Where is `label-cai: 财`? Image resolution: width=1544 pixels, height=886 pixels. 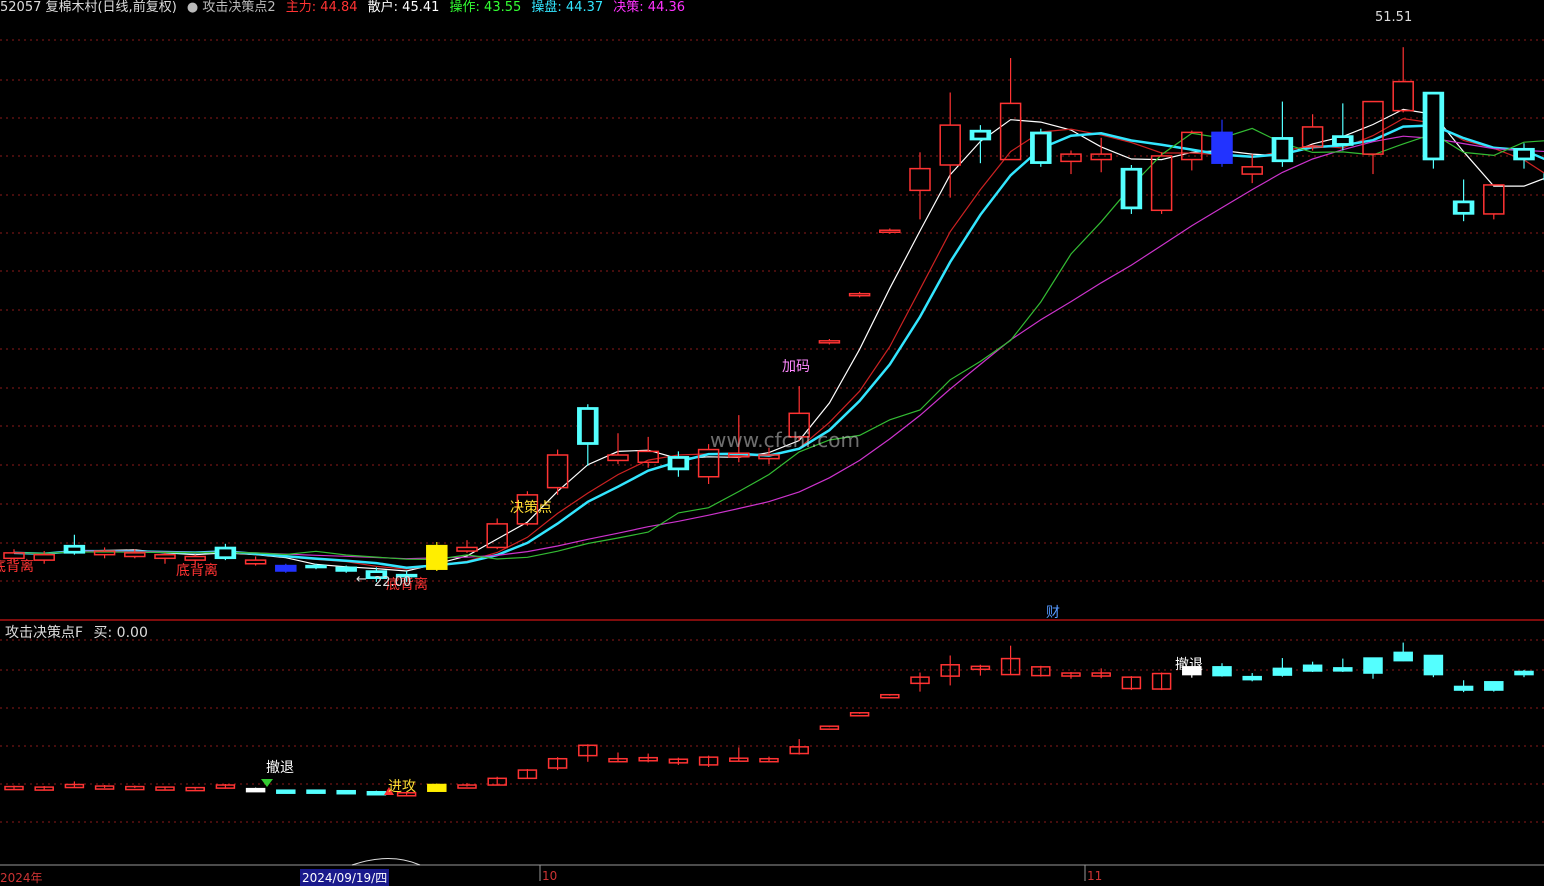
label-cai: 财 is located at coordinates (1053, 613).